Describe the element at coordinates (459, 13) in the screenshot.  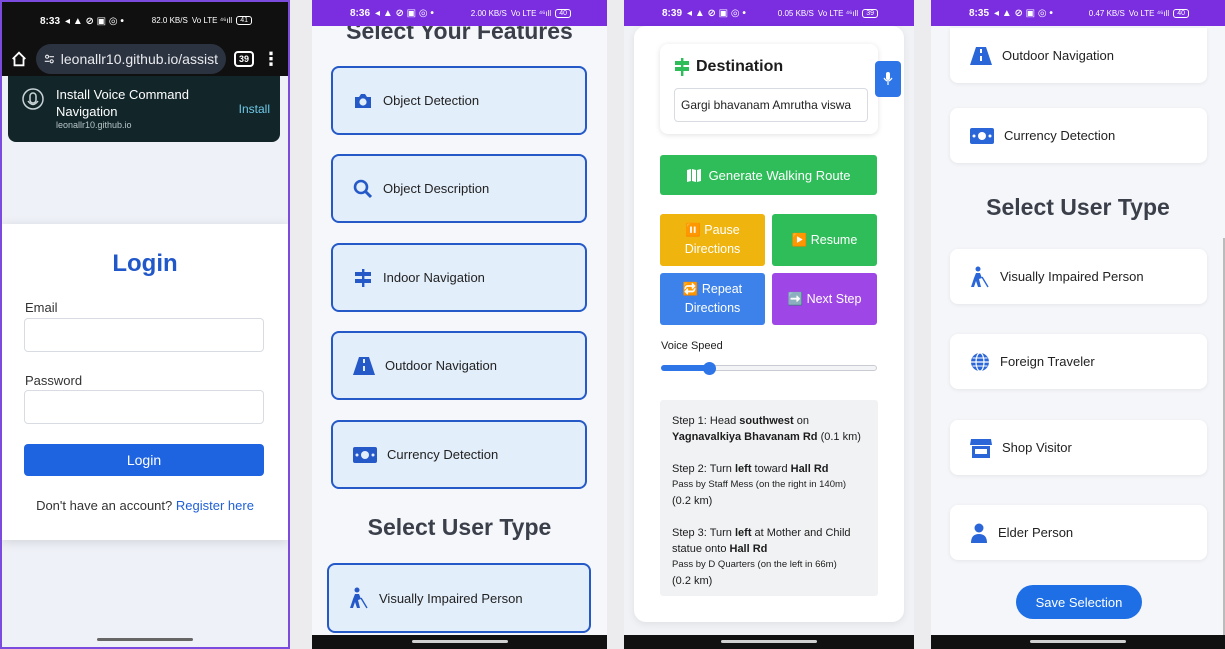
I see `status-bar: 8:36 ◂ ▲ ⊘ ▣ ◎ • 2.00 KB/S Vo LTE ⁴⁶ıll 40` at that location.